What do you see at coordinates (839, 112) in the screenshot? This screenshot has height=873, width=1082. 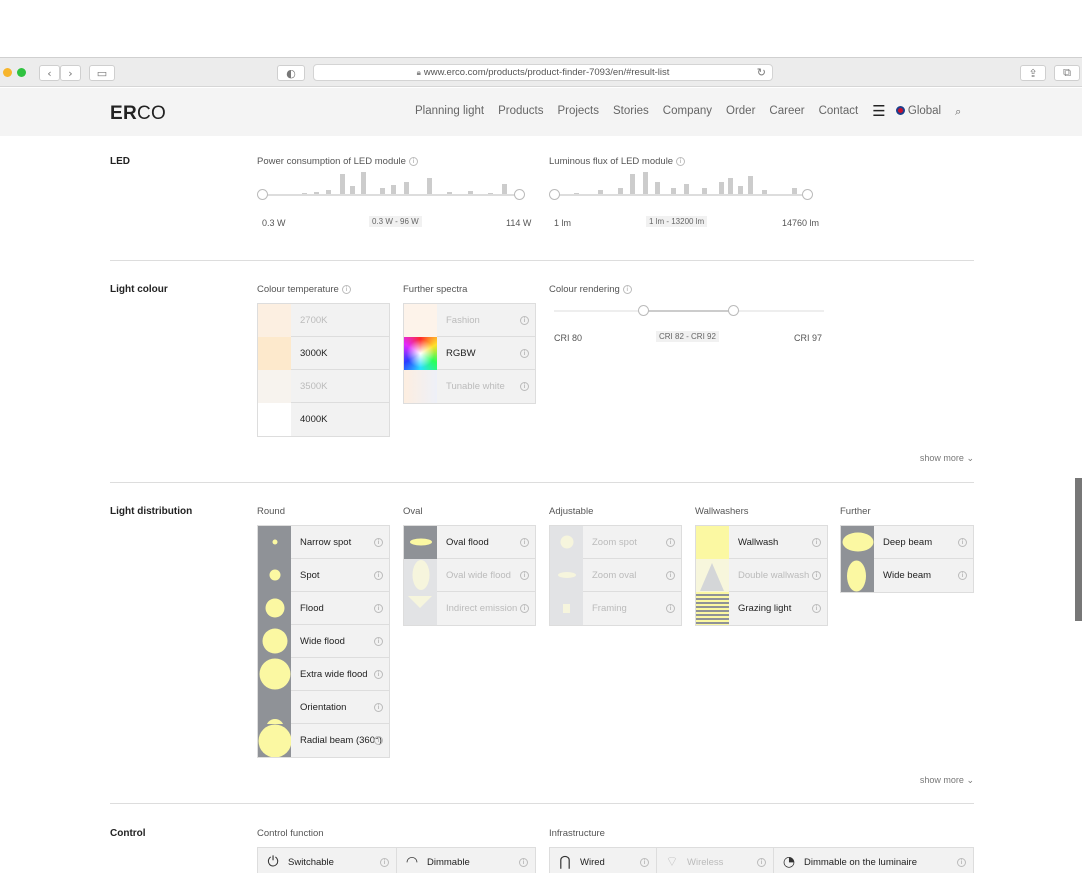 I see `nav-contact: Contact` at bounding box center [839, 112].